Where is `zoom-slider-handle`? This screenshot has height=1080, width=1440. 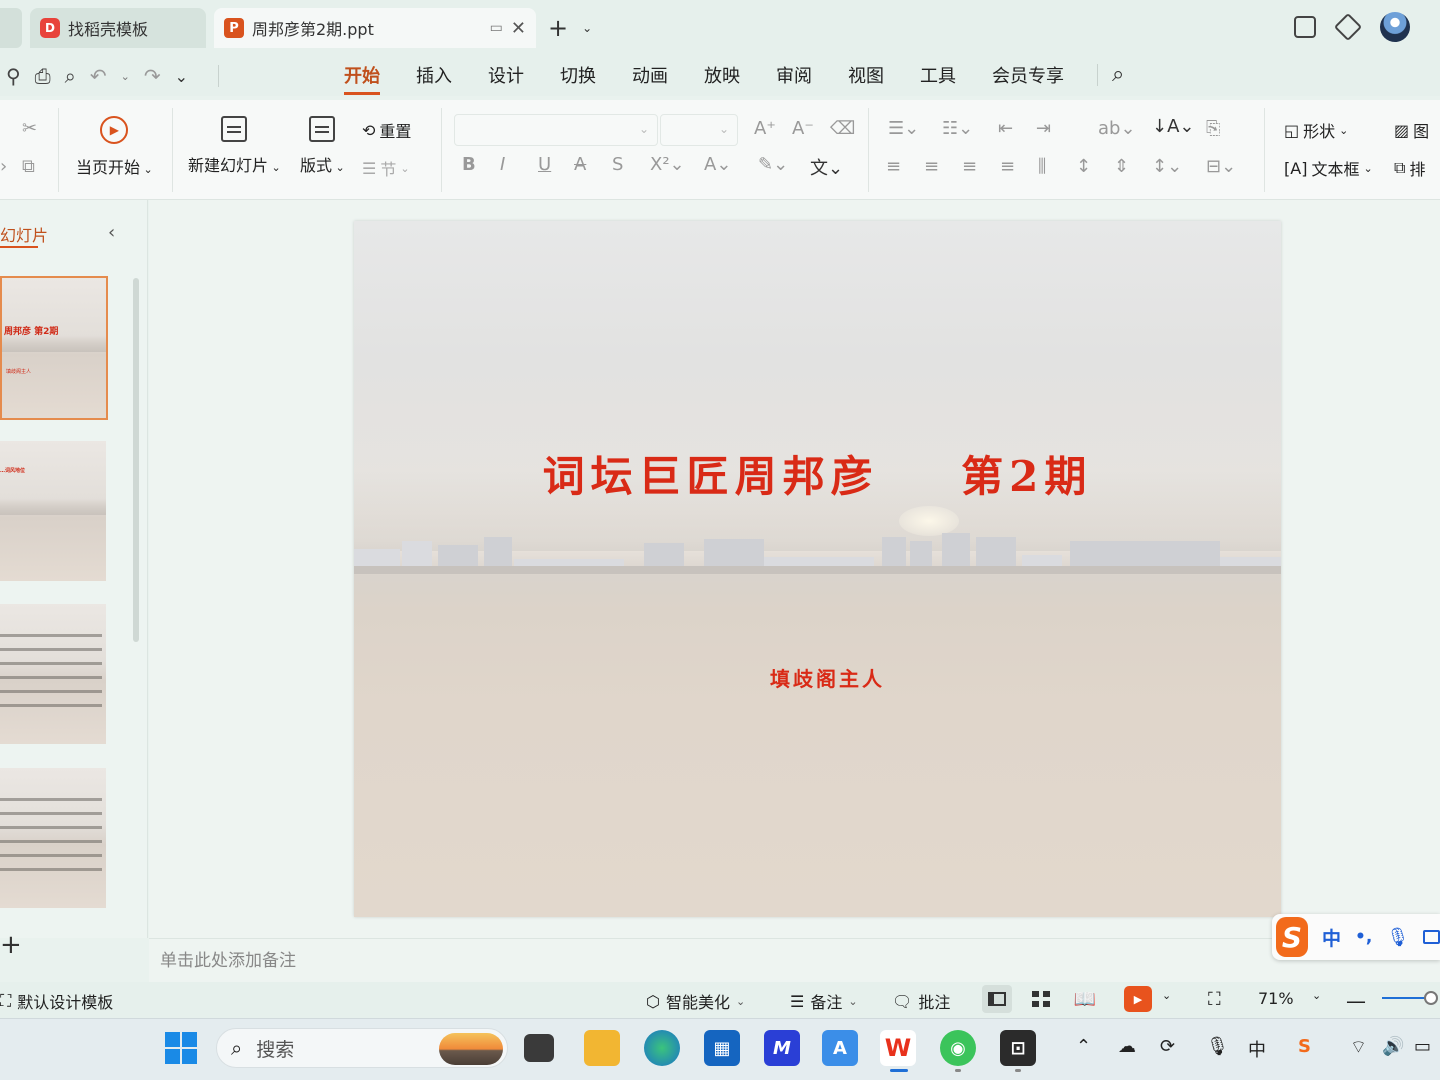 zoom-slider-handle is located at coordinates (1431, 998).